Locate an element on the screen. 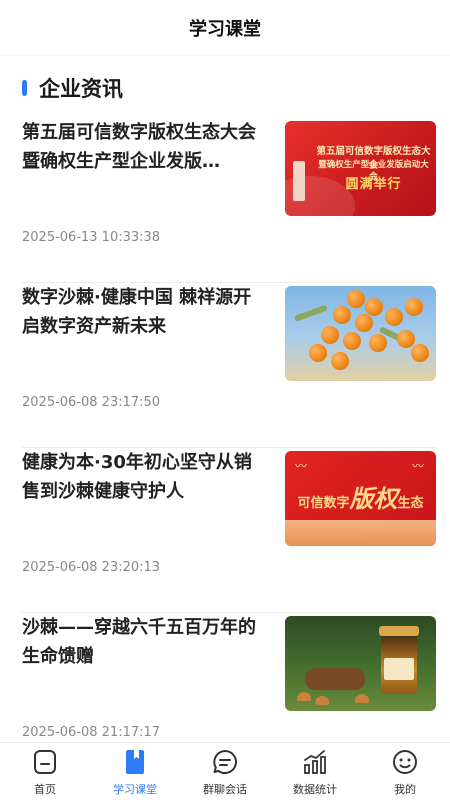 The image size is (450, 800). bottom-tab-bar: 首页 学习课堂 群聊会话 数据统计 我的 is located at coordinates (225, 771).